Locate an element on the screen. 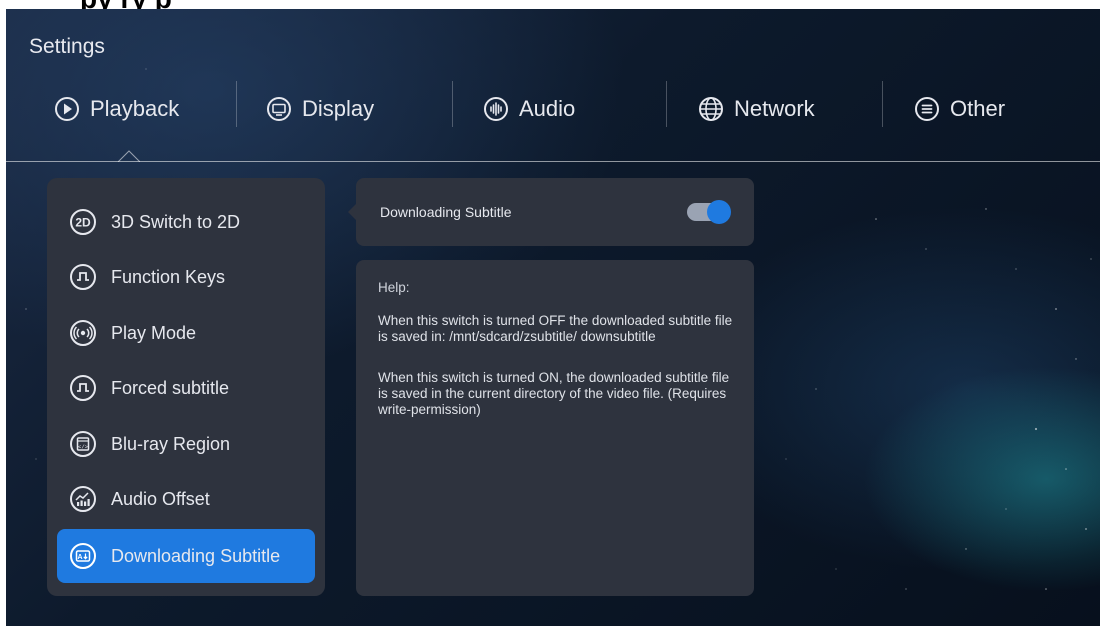  page-title: Settings is located at coordinates (67, 46).